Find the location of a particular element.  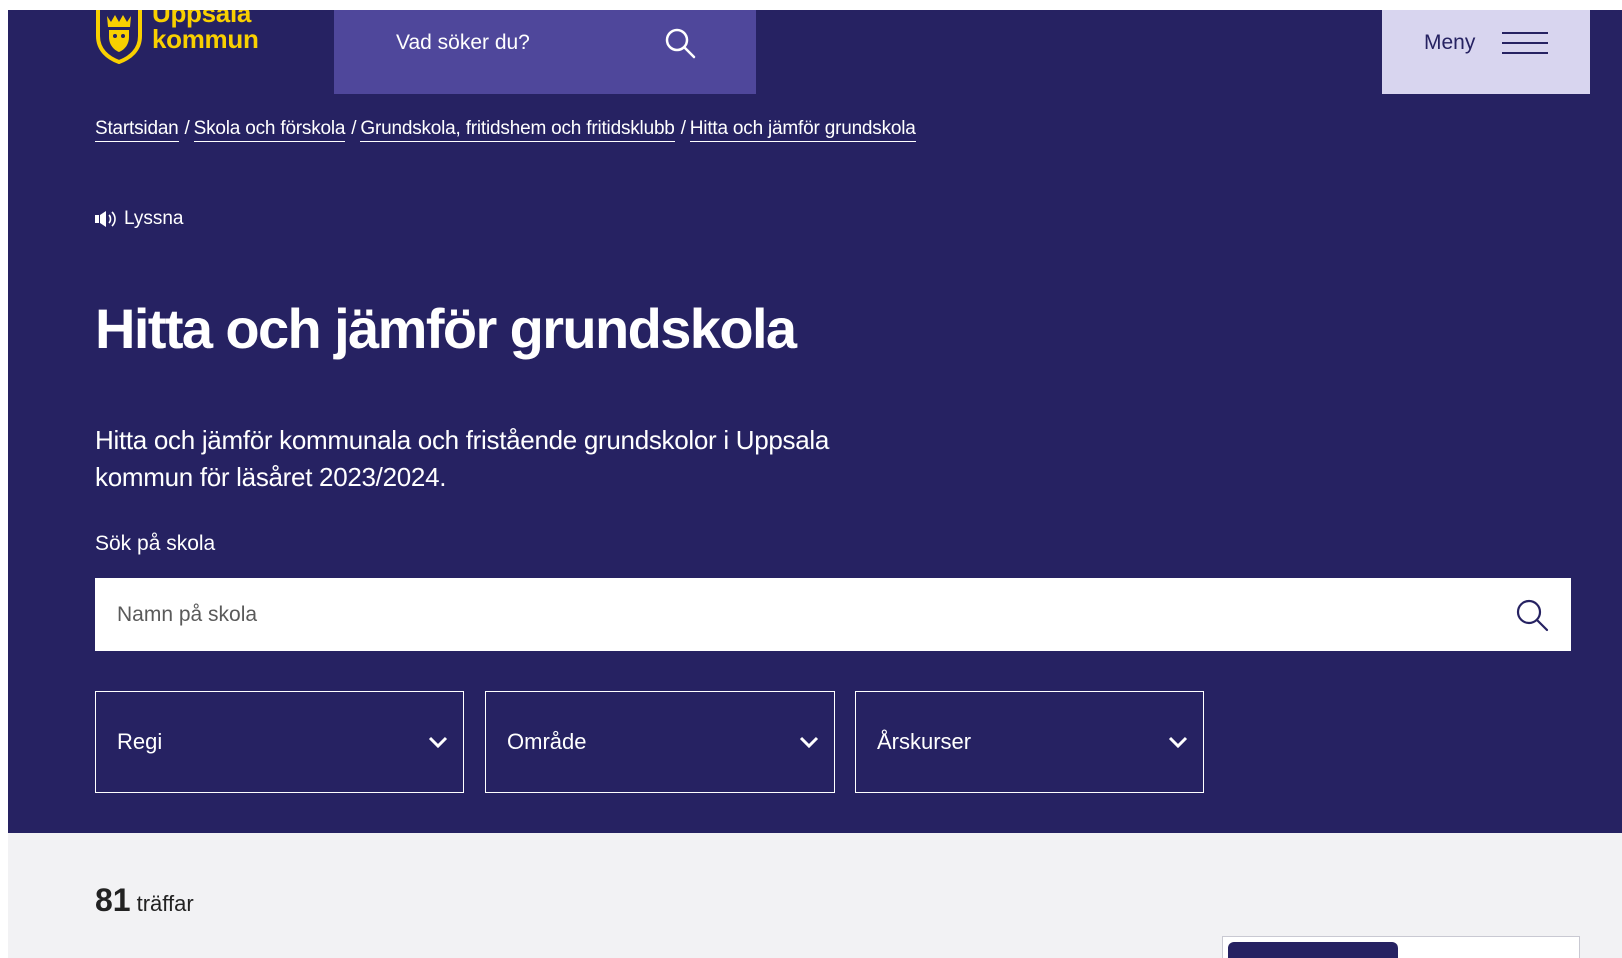

school-search-label: Sök på skola is located at coordinates (155, 543).